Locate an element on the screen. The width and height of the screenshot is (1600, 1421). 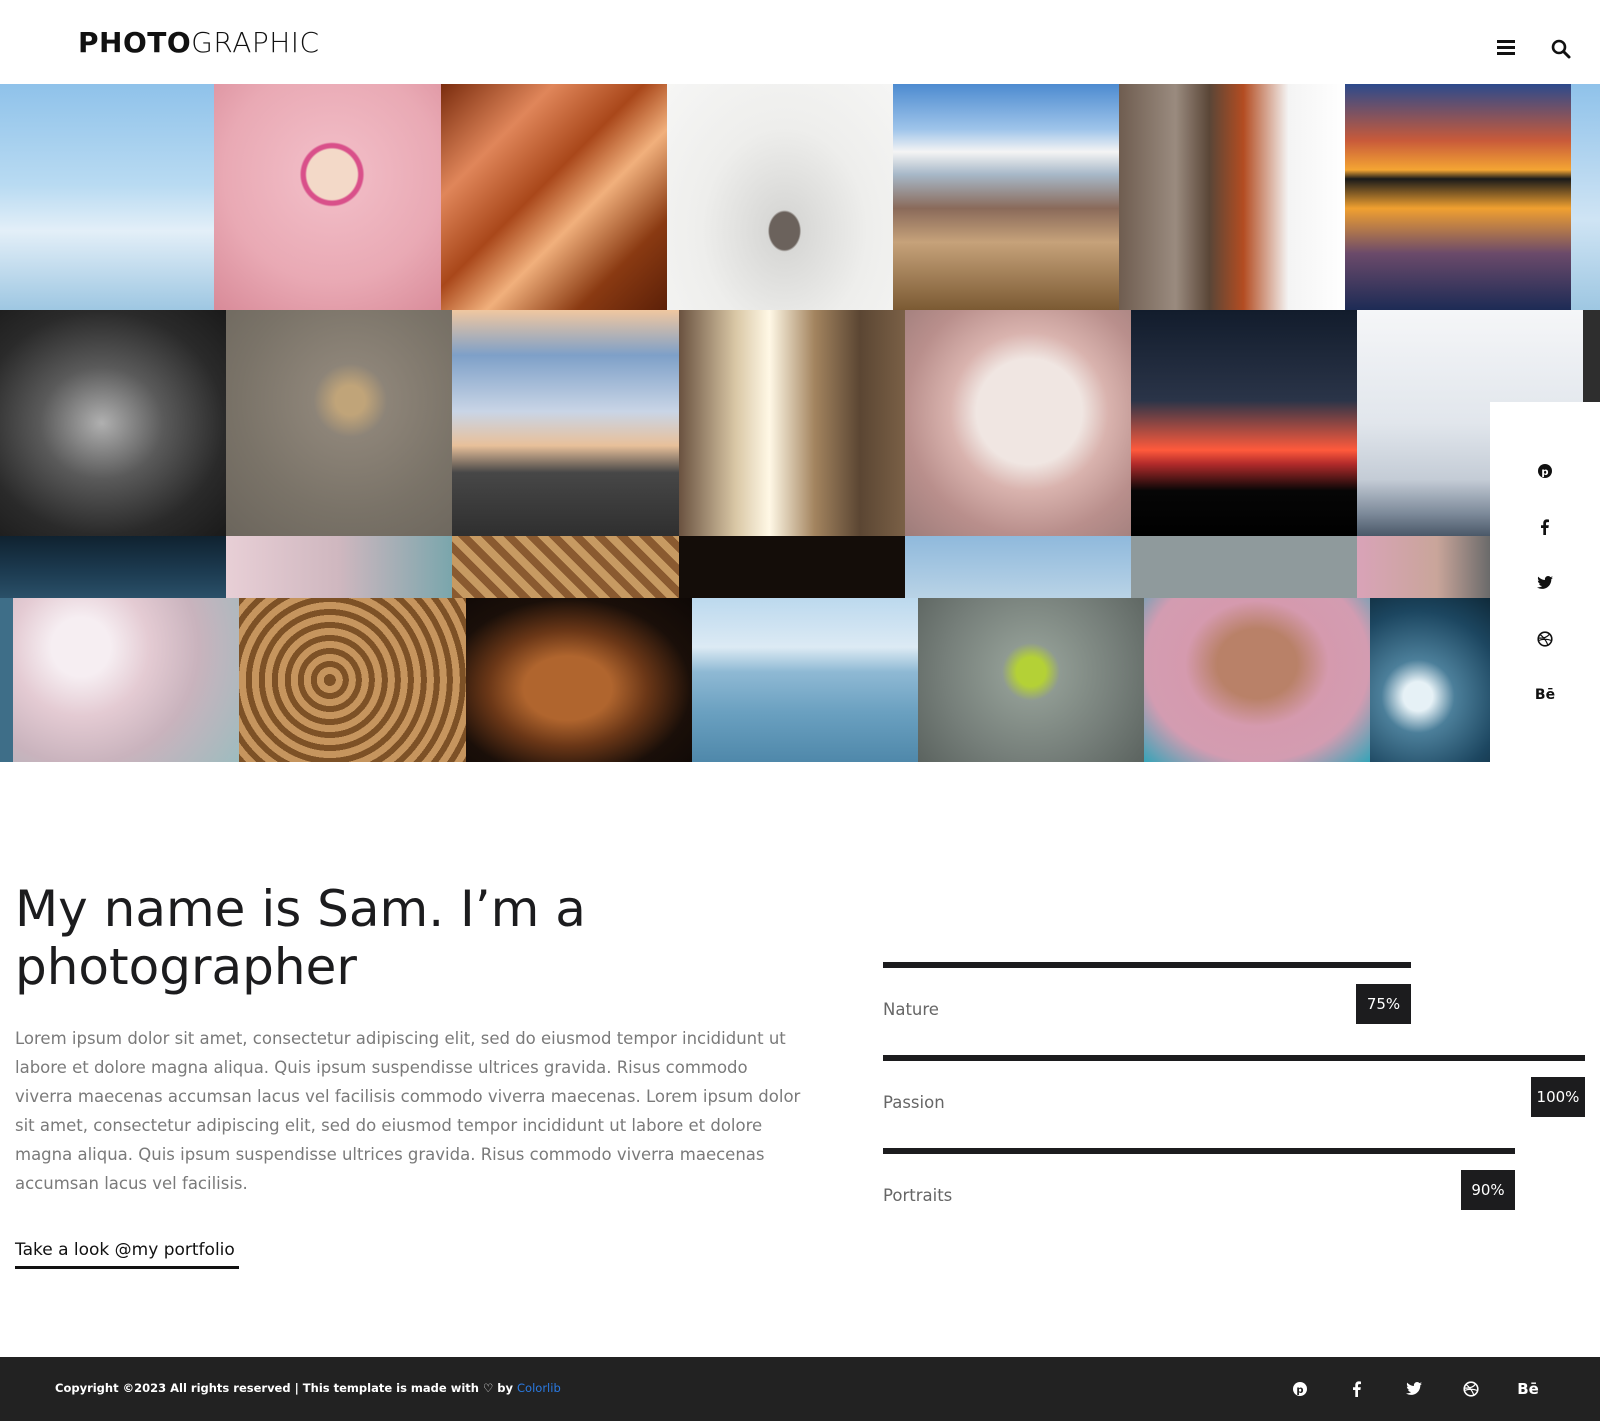
gallery-image-sunset-yoga-reflection is located at coordinates (1458, 197).